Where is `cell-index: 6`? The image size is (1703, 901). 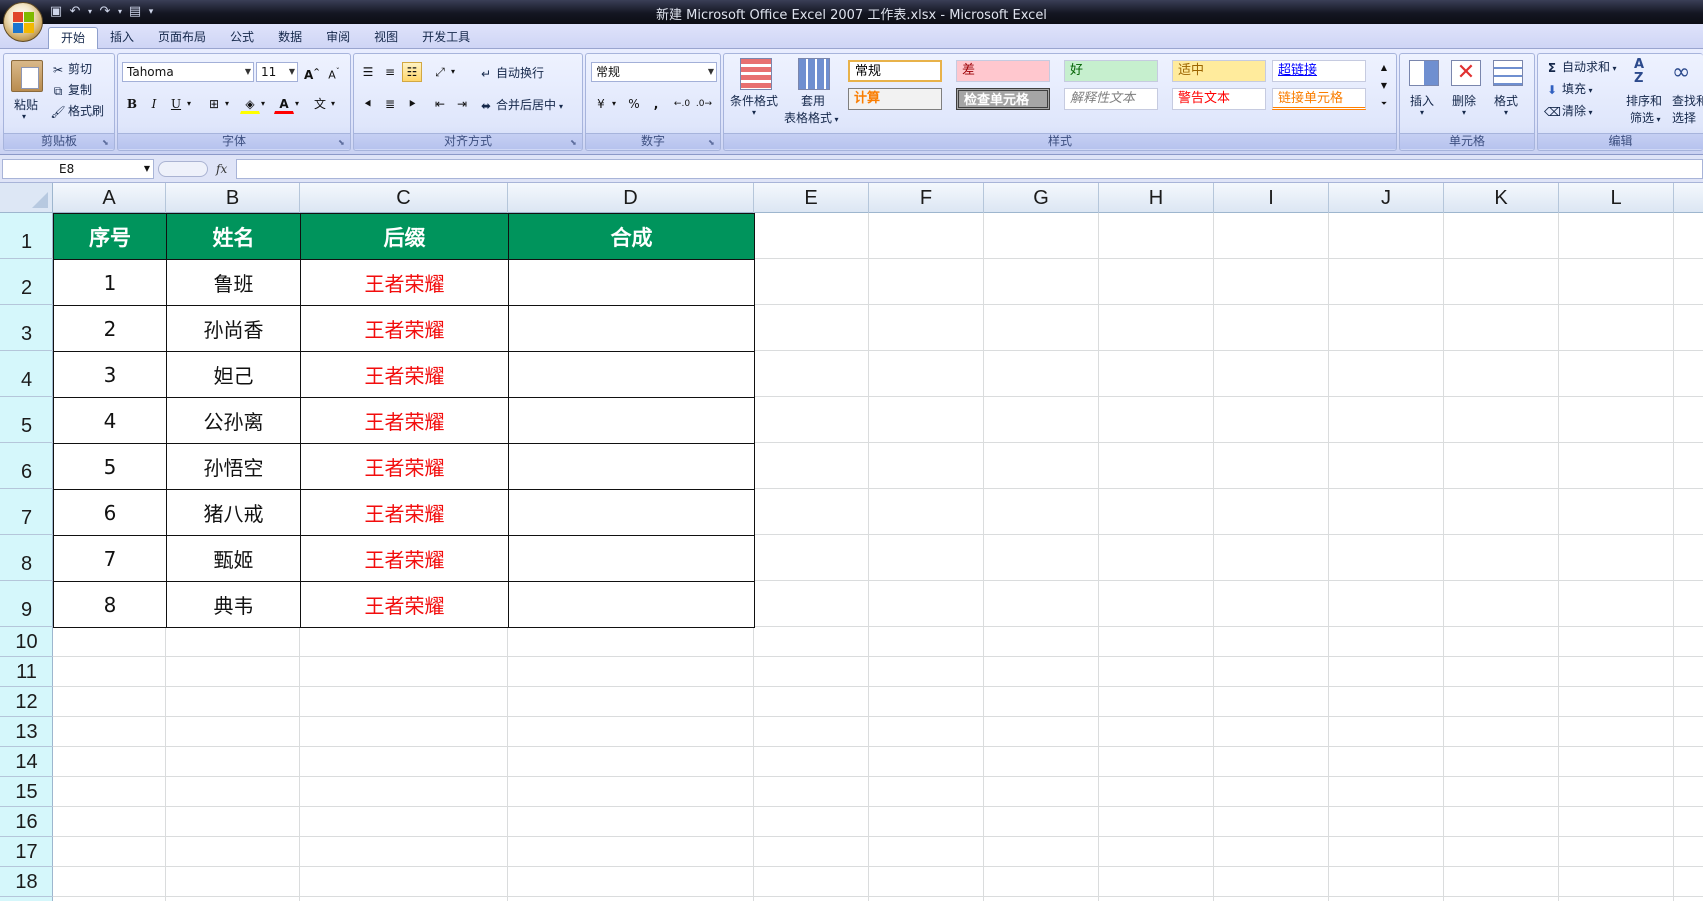
cell-index: 6 is located at coordinates (110, 512).